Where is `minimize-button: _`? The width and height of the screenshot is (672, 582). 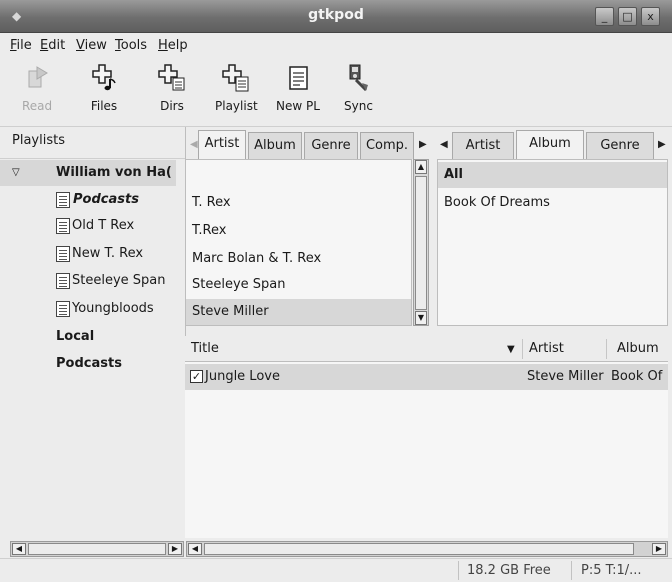 minimize-button: _ is located at coordinates (604, 16).